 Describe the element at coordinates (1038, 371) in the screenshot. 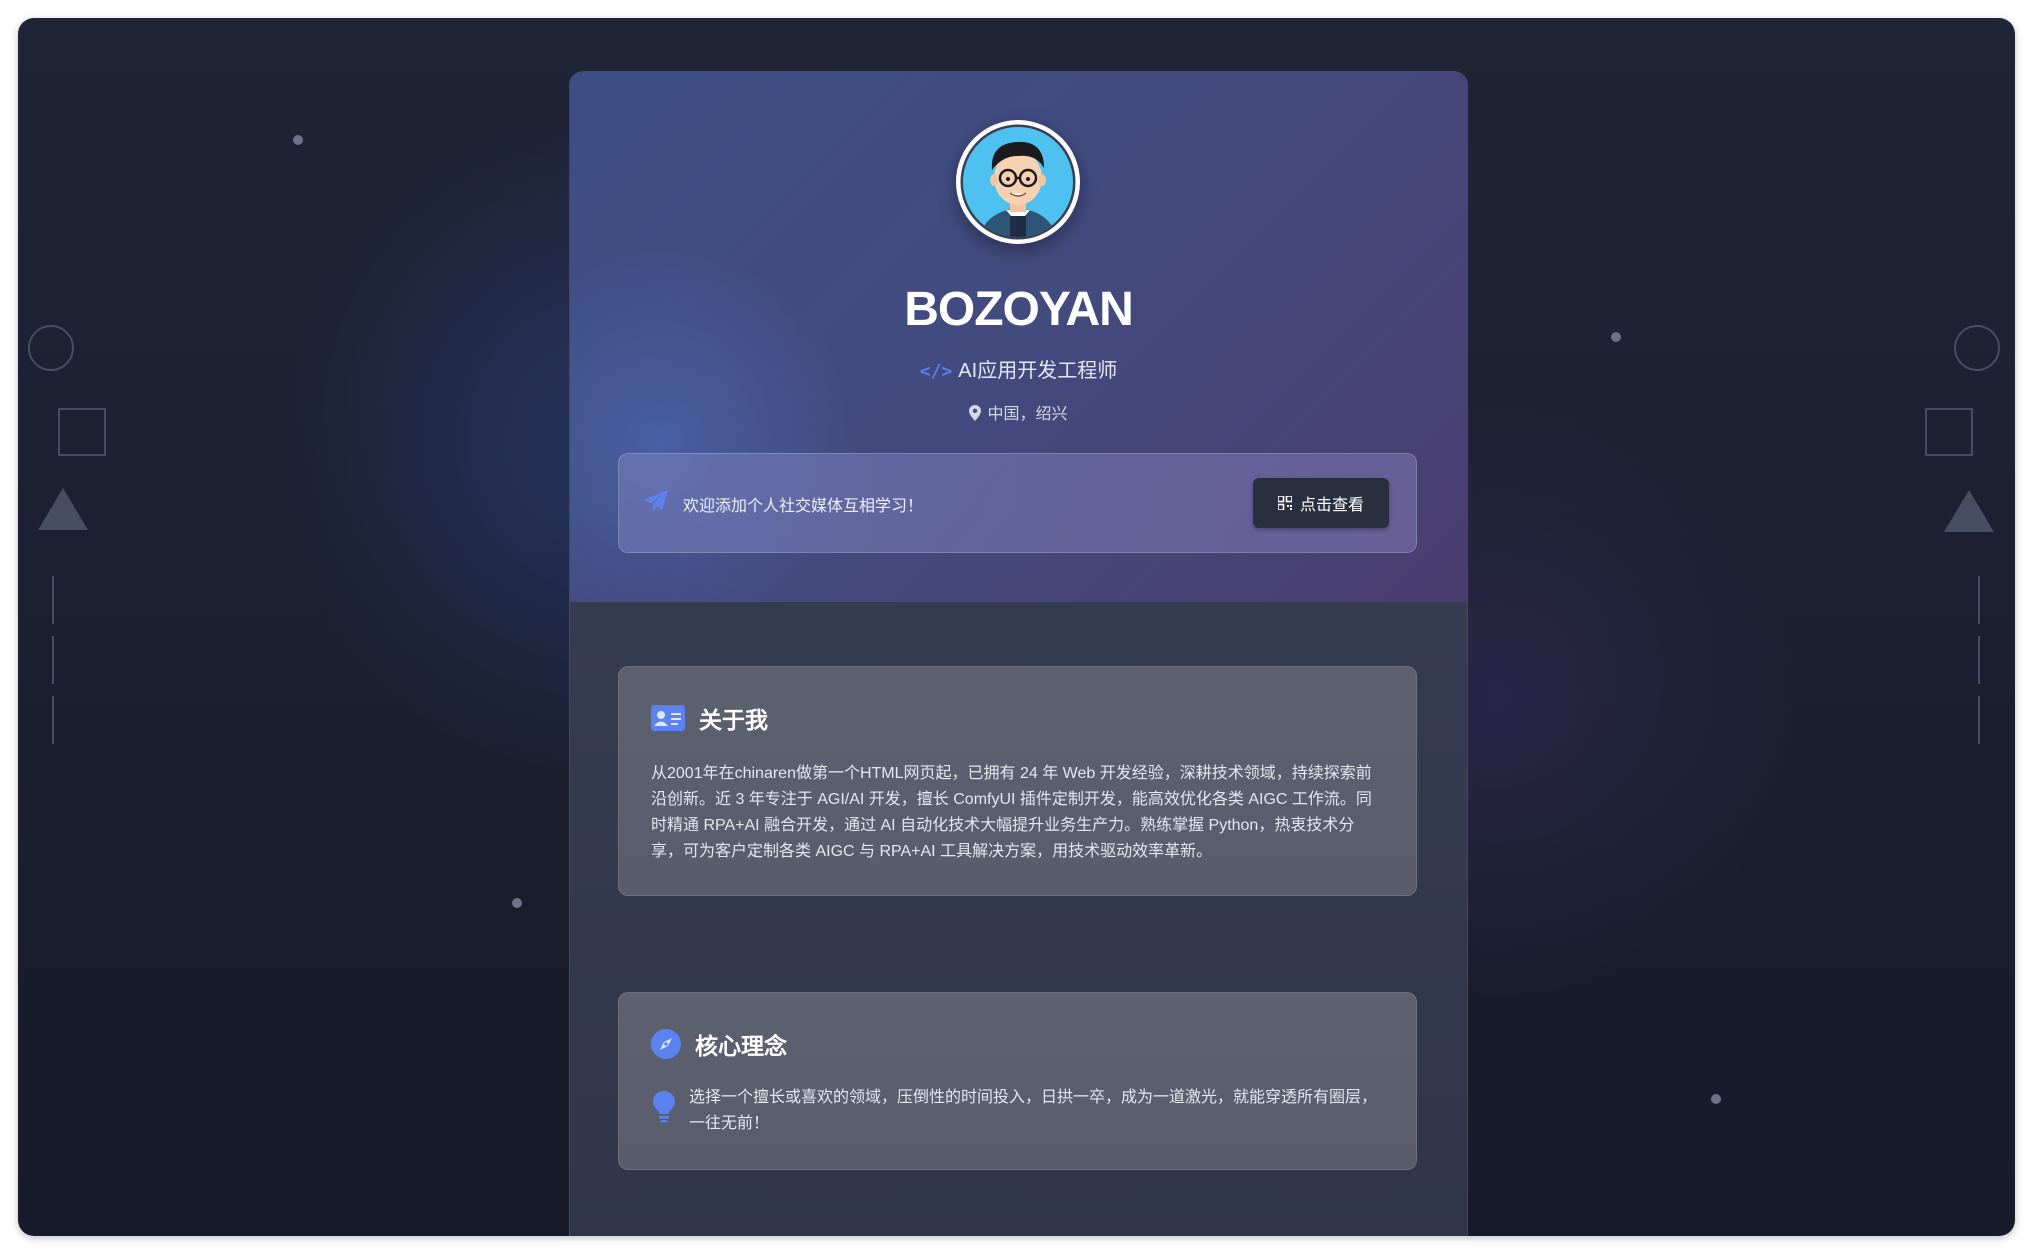

I see `profile-title: AI应用开发工程师` at that location.